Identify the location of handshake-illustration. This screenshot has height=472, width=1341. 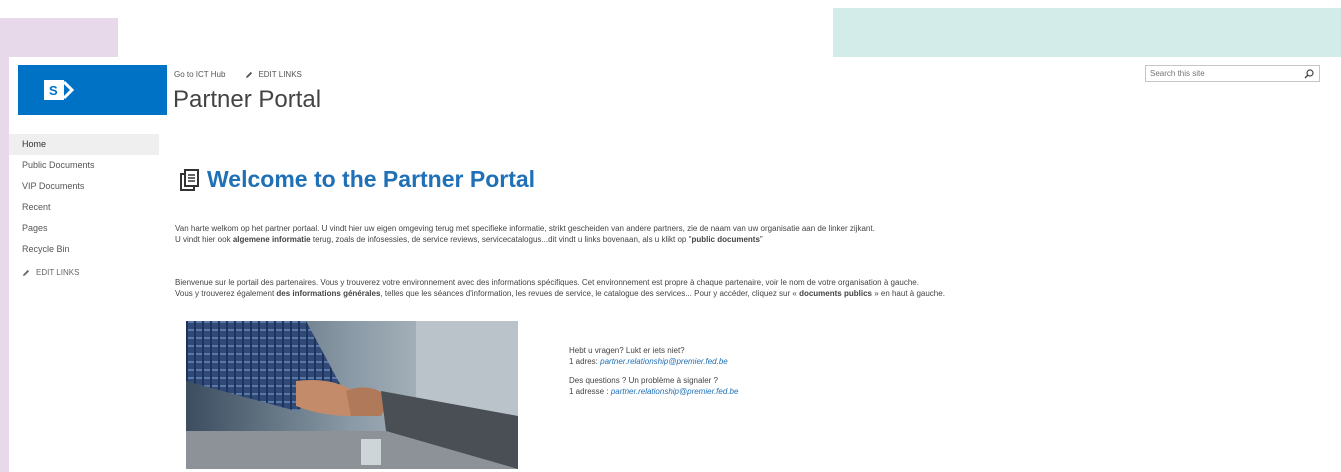
(352, 395).